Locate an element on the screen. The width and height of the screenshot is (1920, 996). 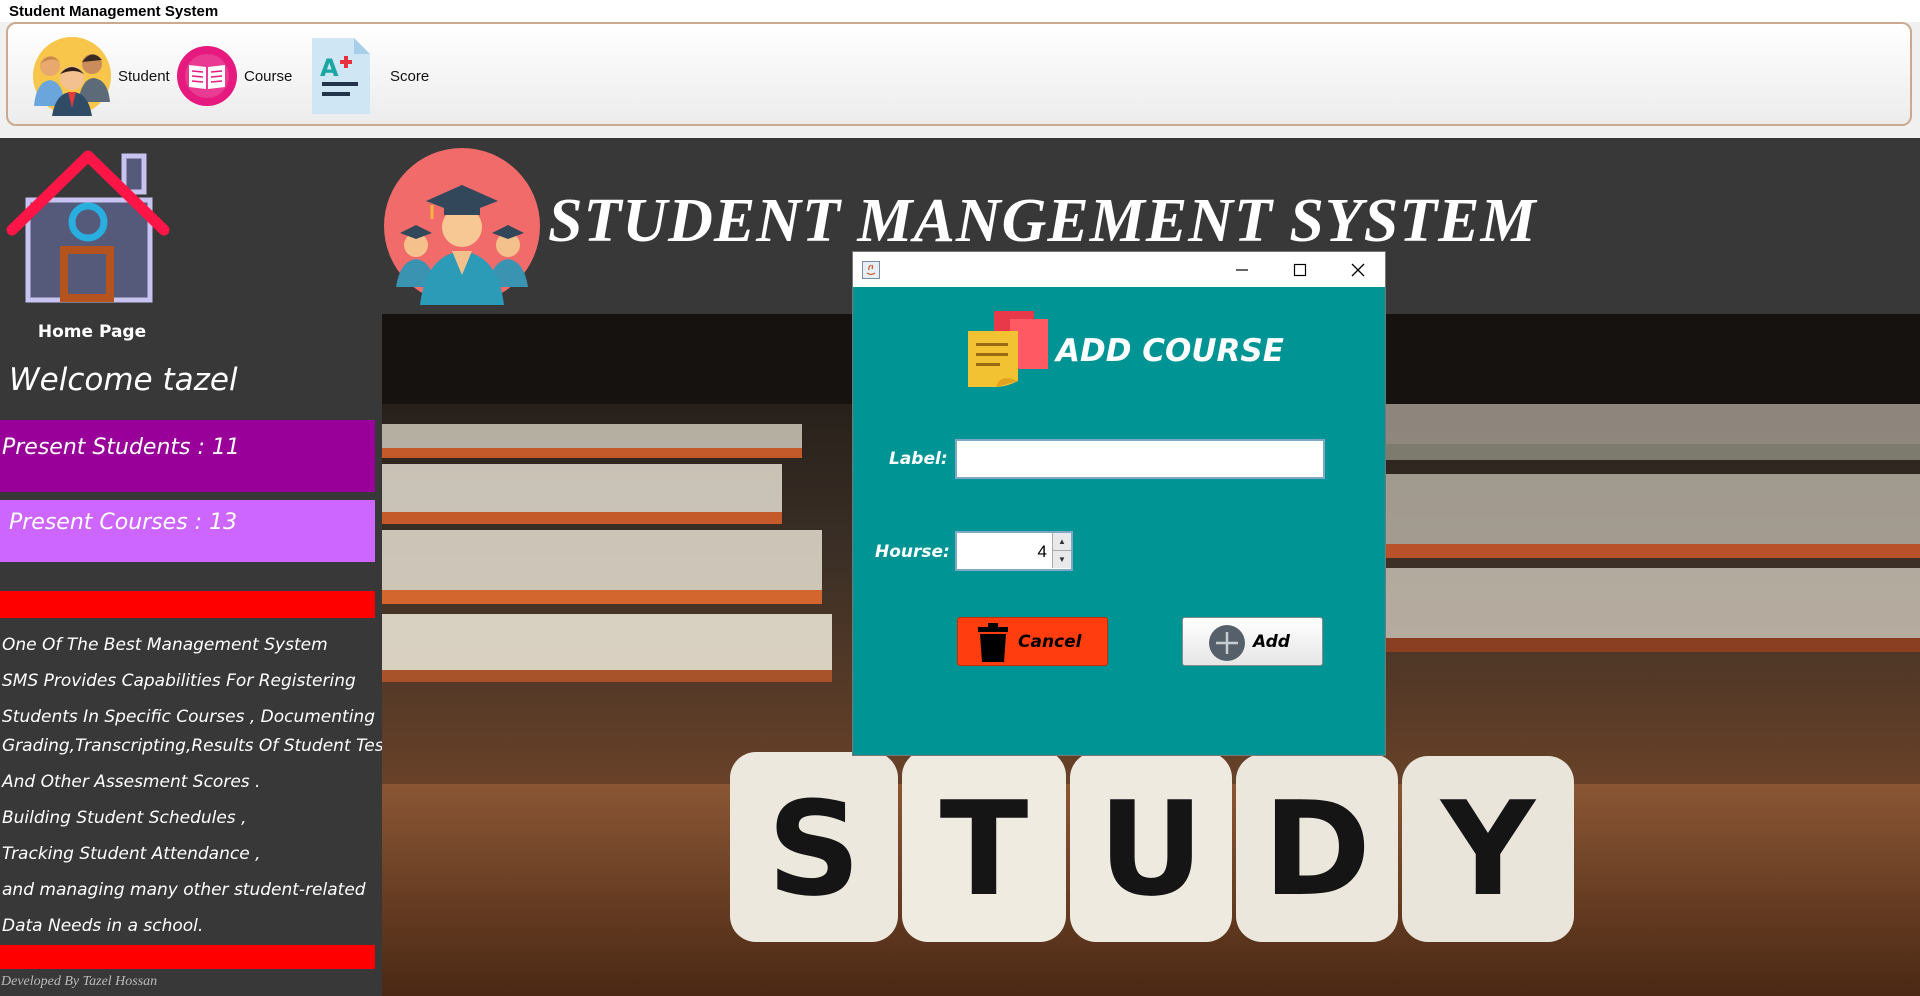
description-line: Data Needs in a school. is located at coordinates (103, 926).